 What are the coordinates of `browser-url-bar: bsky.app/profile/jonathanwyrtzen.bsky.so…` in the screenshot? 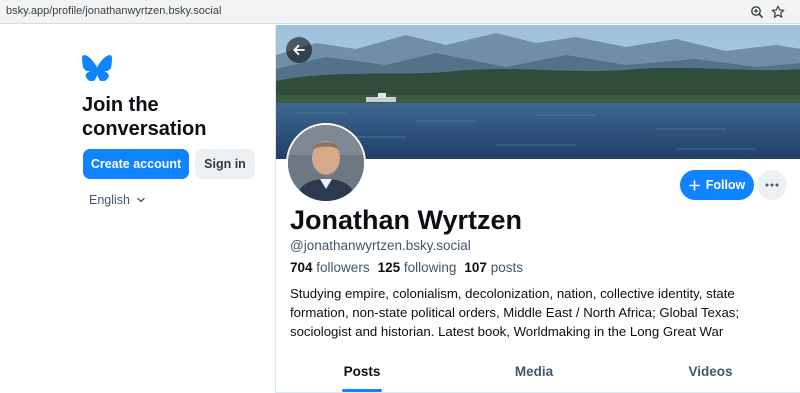 It's located at (400, 12).